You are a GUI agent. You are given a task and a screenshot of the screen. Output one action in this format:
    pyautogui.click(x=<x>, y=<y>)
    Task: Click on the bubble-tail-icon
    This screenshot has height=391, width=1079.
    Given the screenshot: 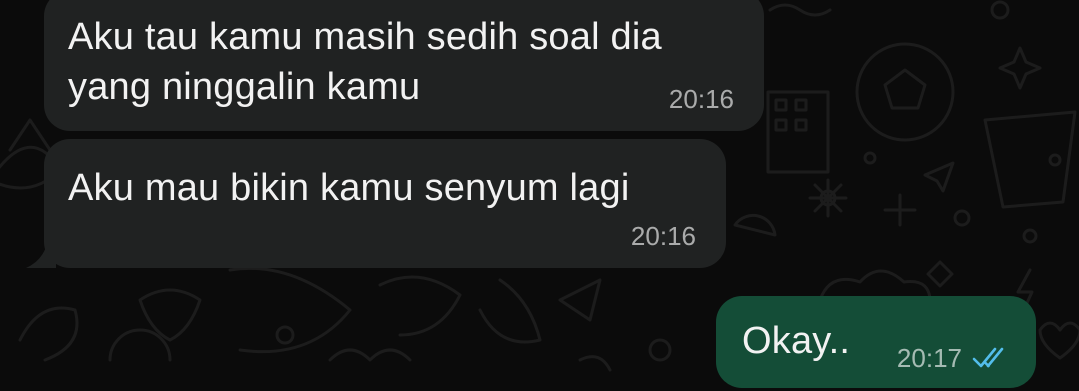 What is the action you would take?
    pyautogui.click(x=41, y=254)
    